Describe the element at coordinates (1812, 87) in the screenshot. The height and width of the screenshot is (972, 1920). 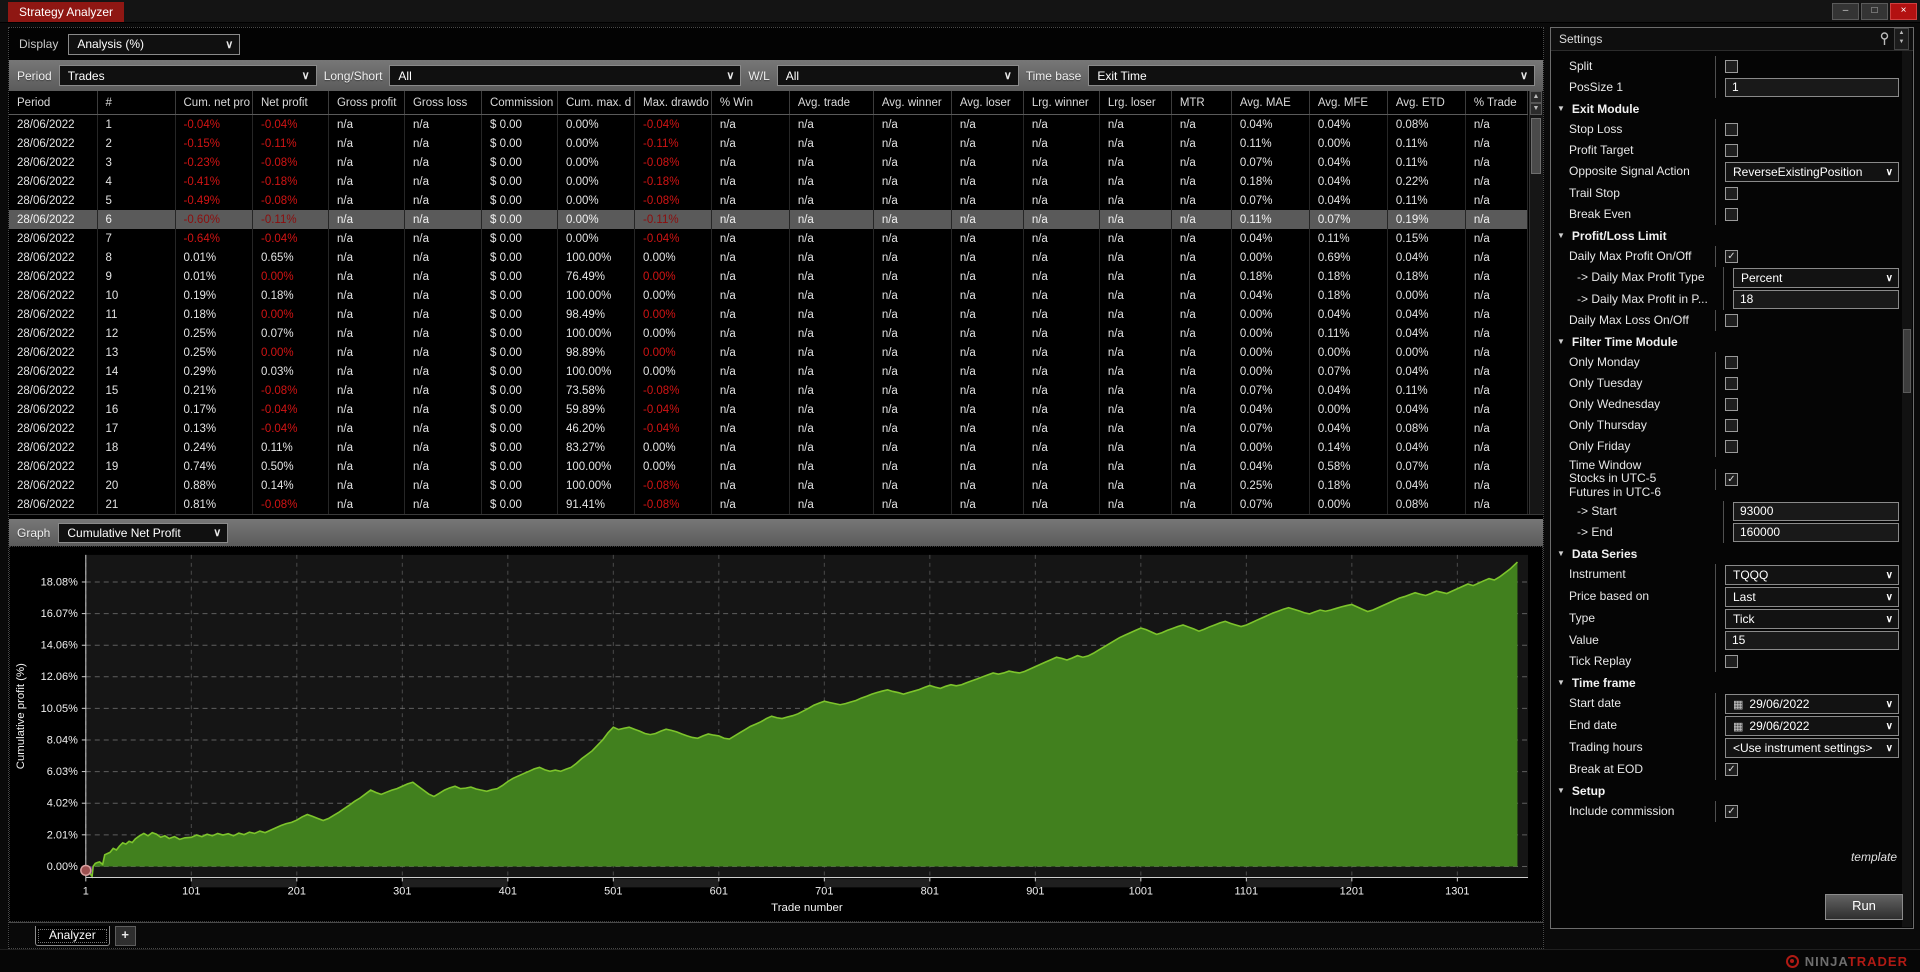
I see `possize-1-input: 1` at that location.